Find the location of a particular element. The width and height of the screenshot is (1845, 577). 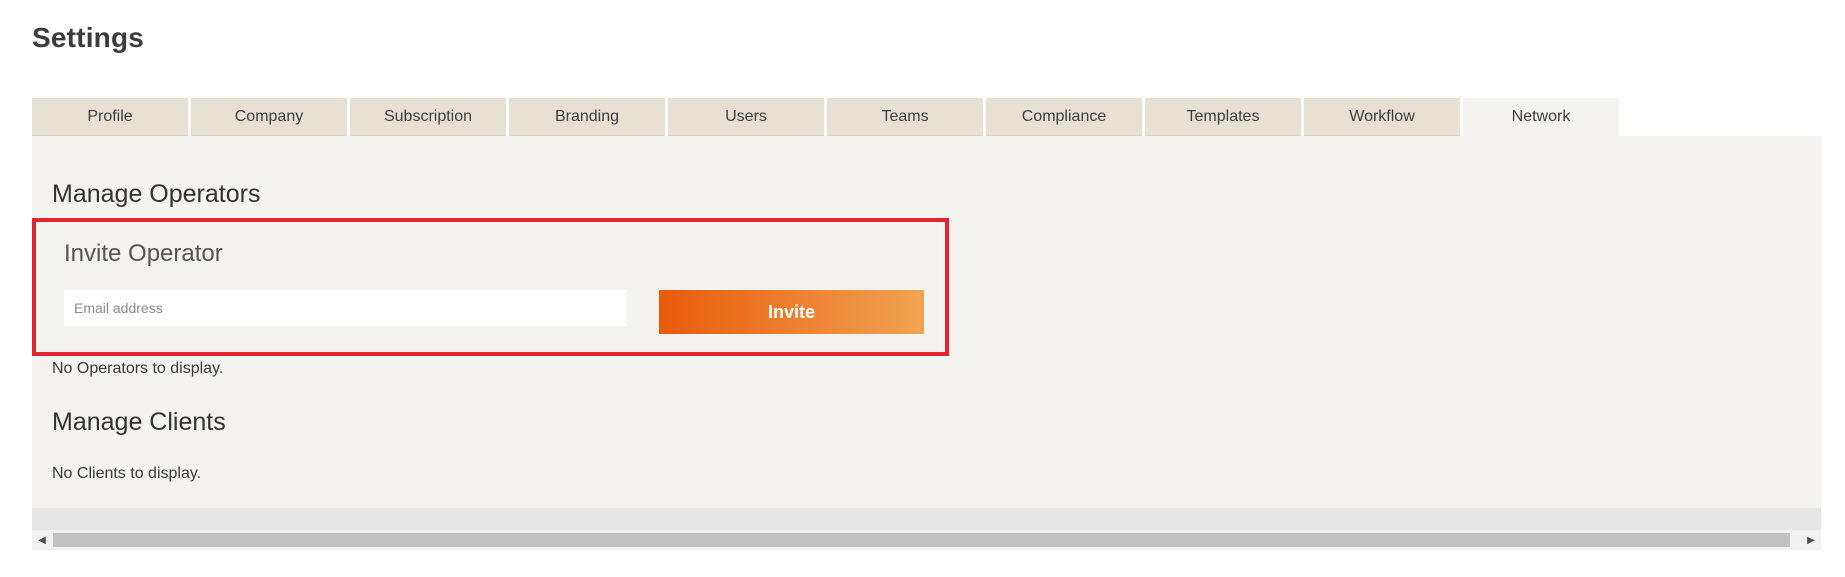

scroll-left-arrow-icon: ◀ is located at coordinates (42, 540).